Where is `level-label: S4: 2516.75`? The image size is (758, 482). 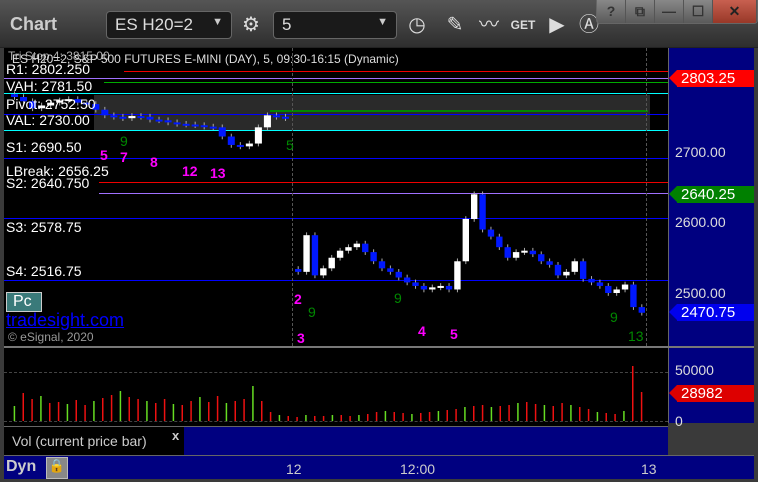
level-label: S4: 2516.75 is located at coordinates (44, 271).